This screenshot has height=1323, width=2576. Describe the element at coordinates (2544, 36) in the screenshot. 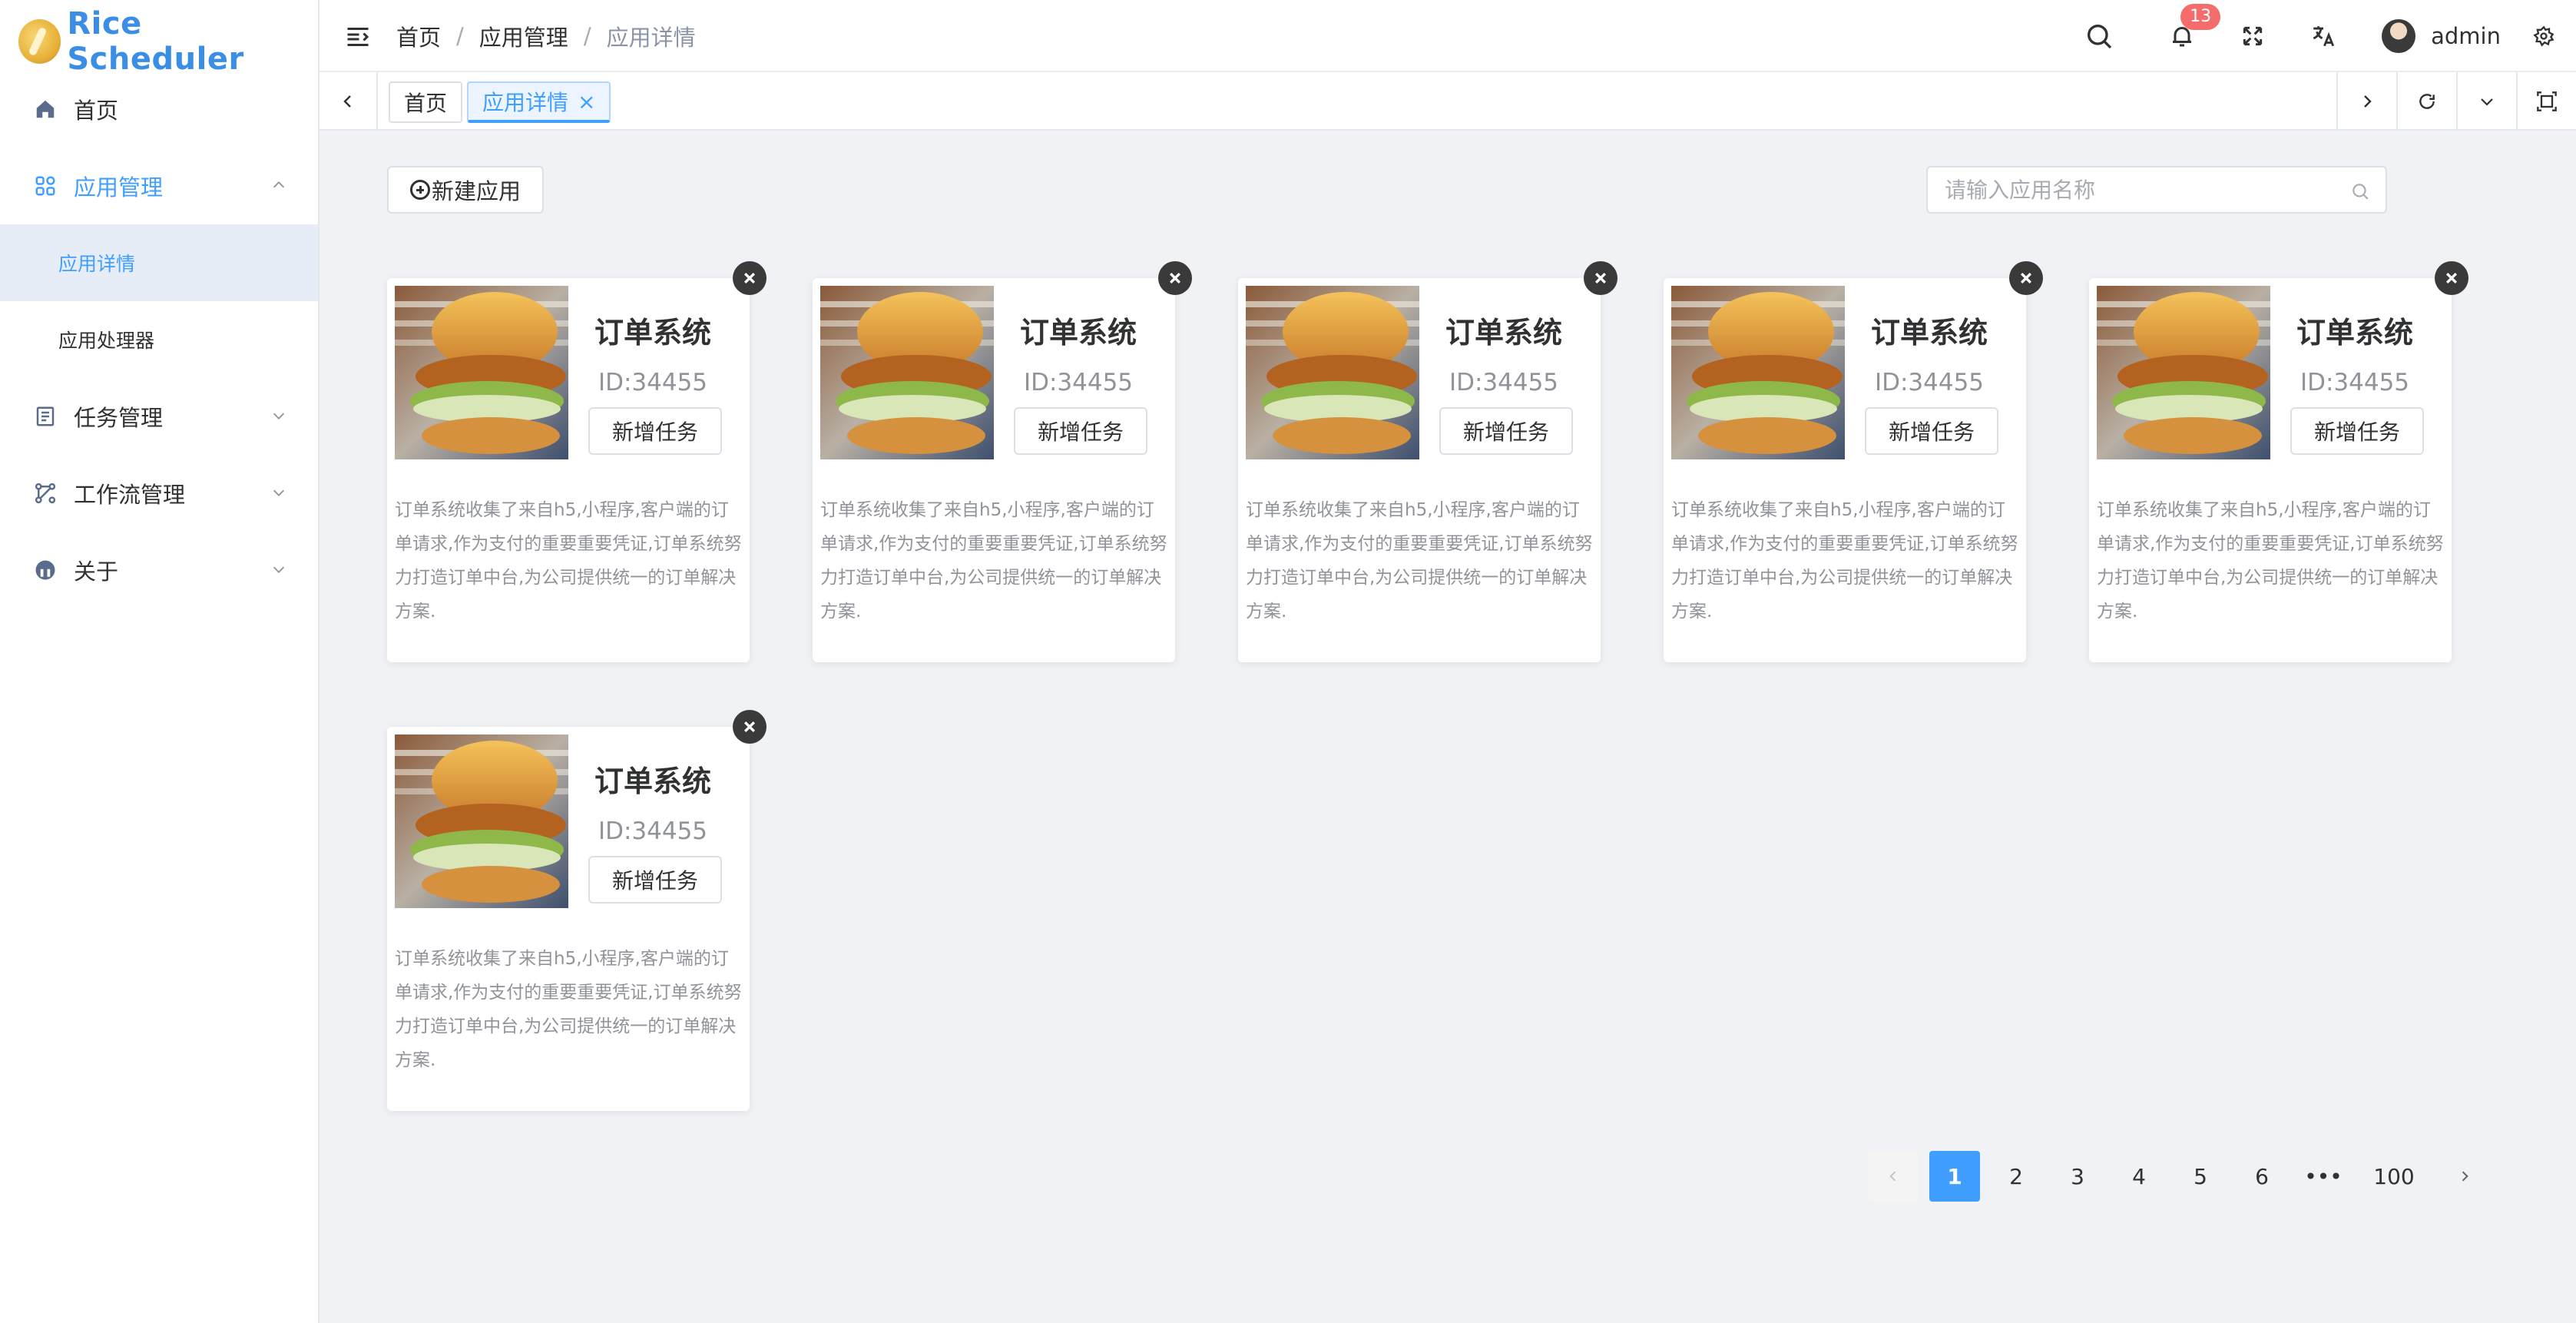

I see `gear-icon` at that location.